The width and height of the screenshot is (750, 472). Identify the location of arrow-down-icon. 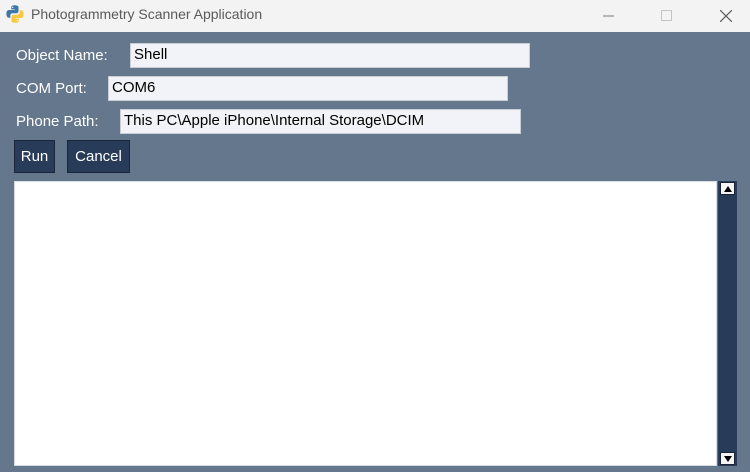
(728, 459).